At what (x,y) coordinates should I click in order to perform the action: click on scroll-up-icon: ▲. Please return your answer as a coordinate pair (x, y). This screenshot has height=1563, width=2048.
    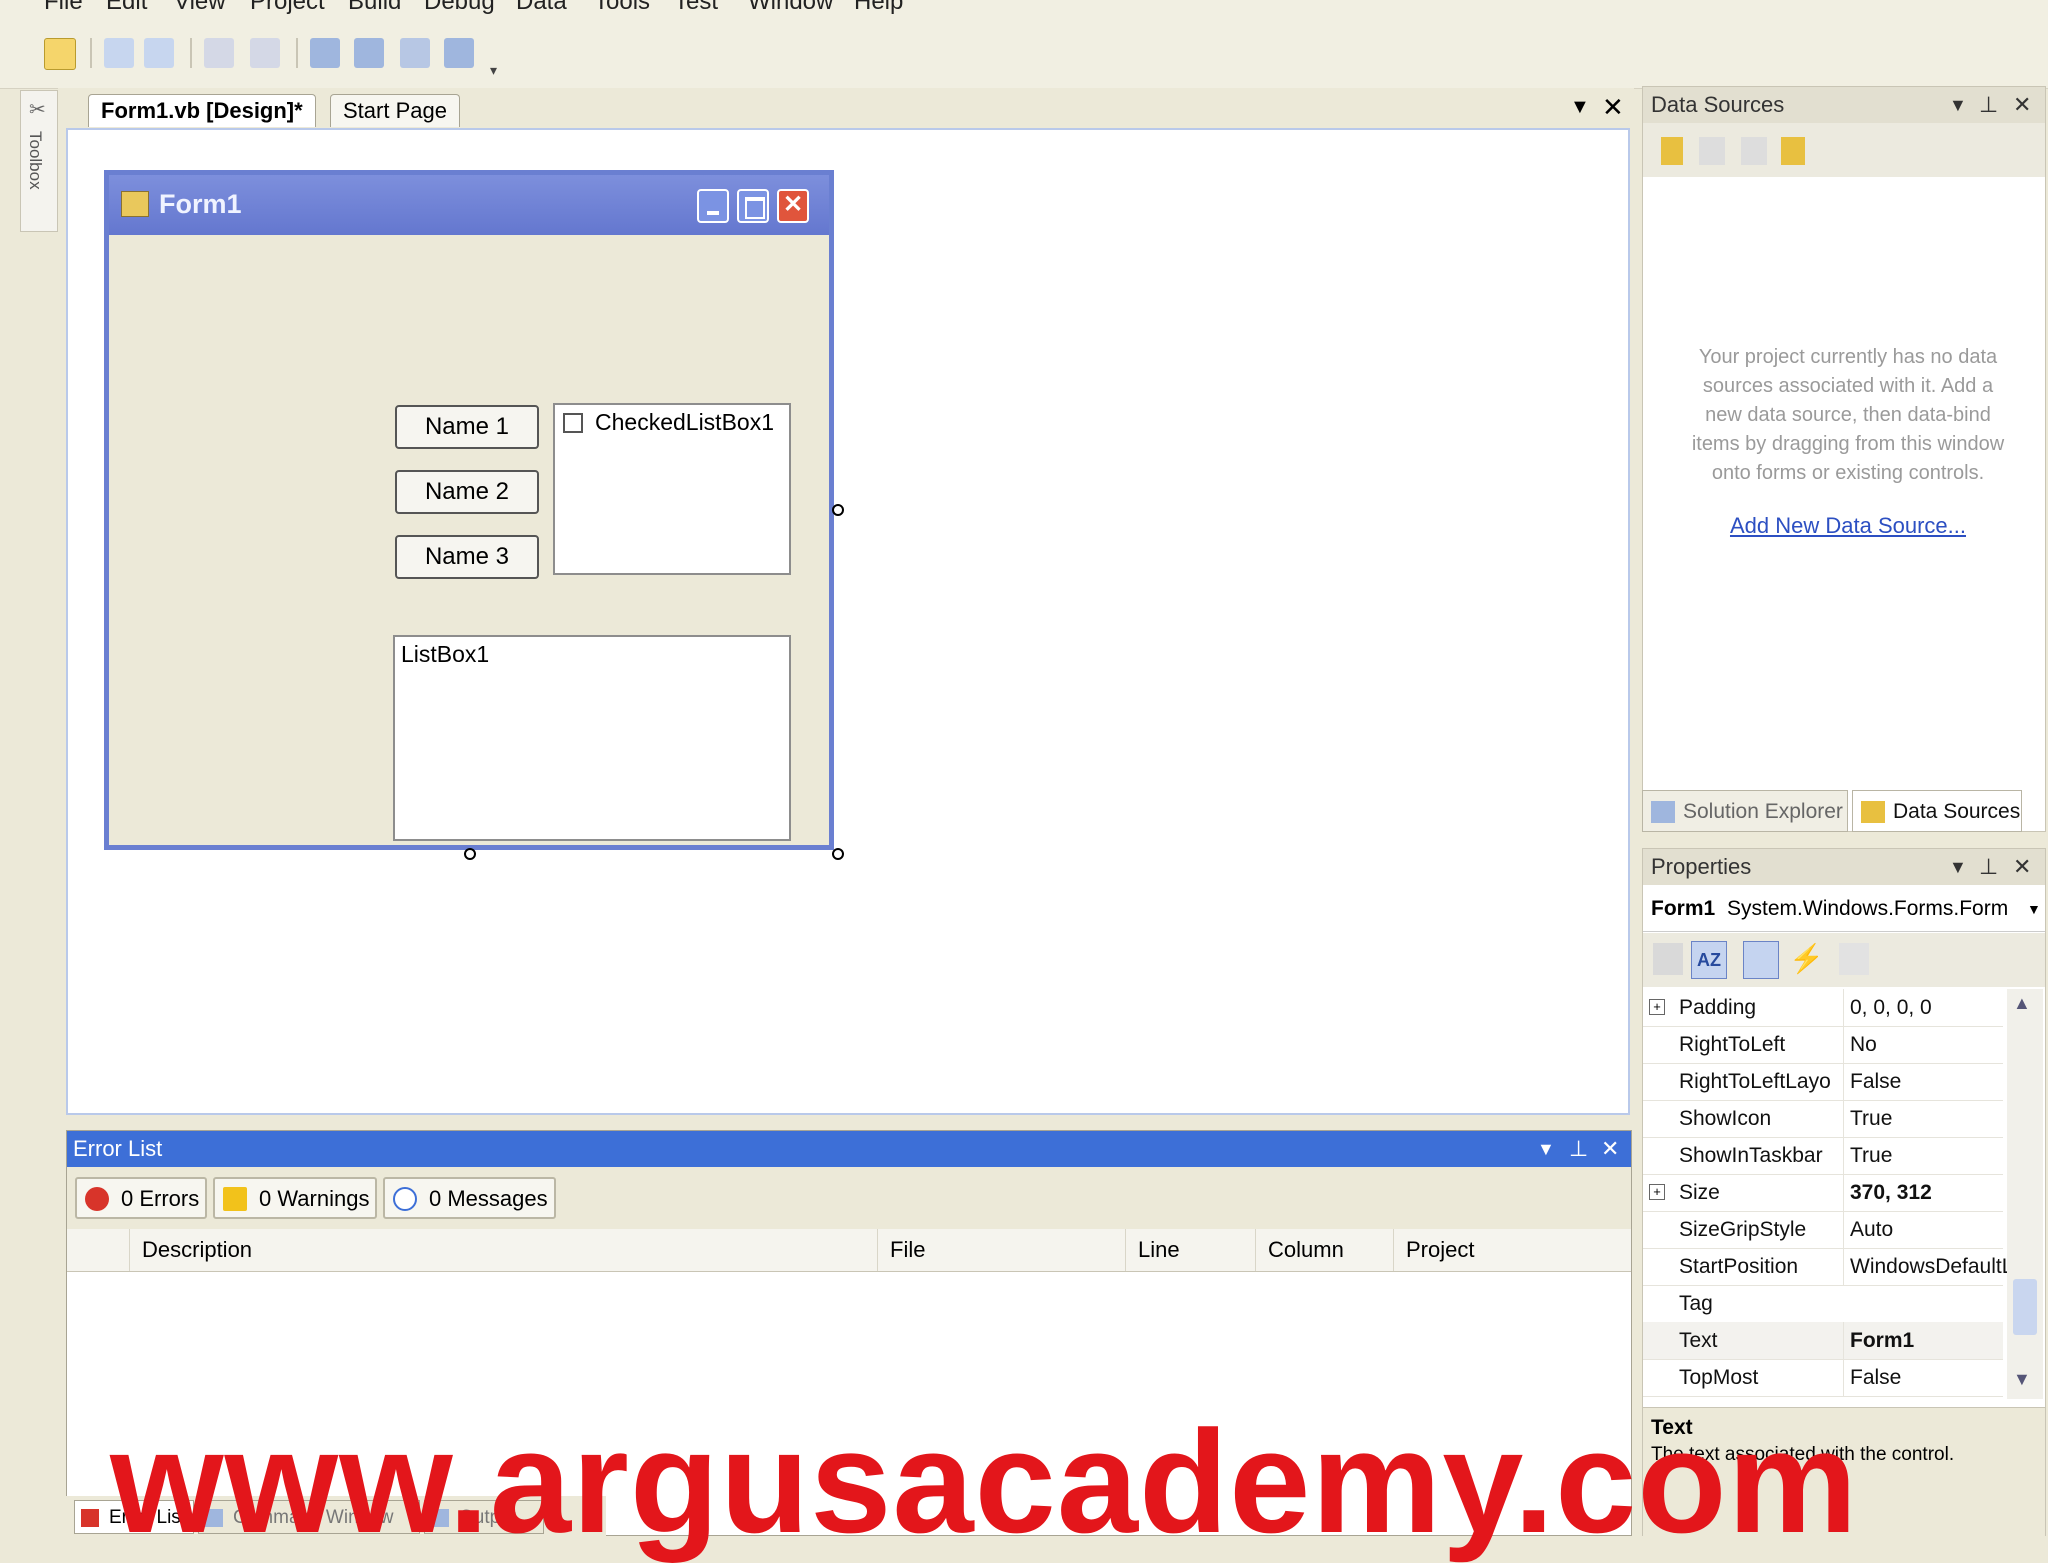
    Looking at the image, I should click on (2022, 1003).